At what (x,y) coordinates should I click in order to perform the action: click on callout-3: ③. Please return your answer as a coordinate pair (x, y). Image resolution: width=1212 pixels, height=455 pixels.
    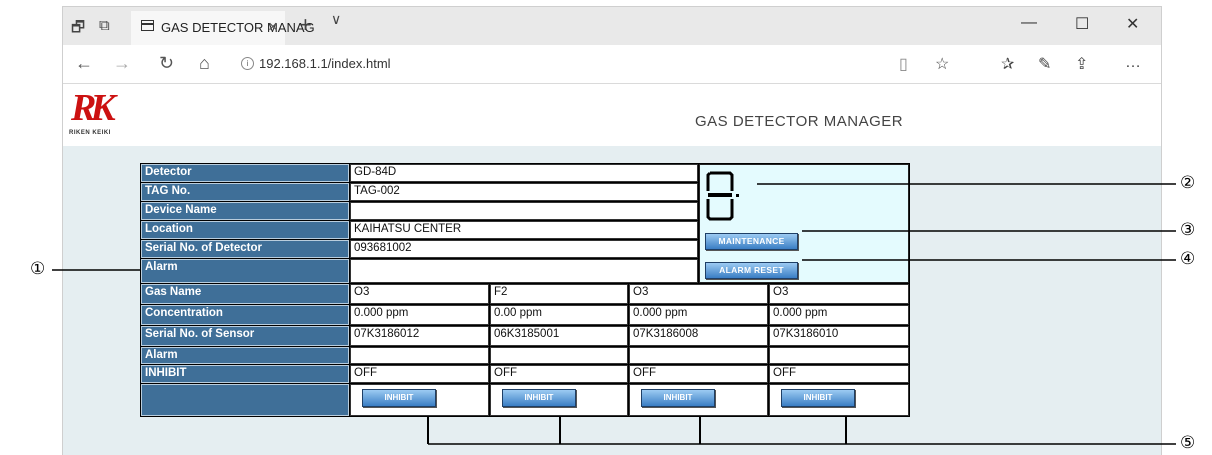
    Looking at the image, I should click on (1188, 229).